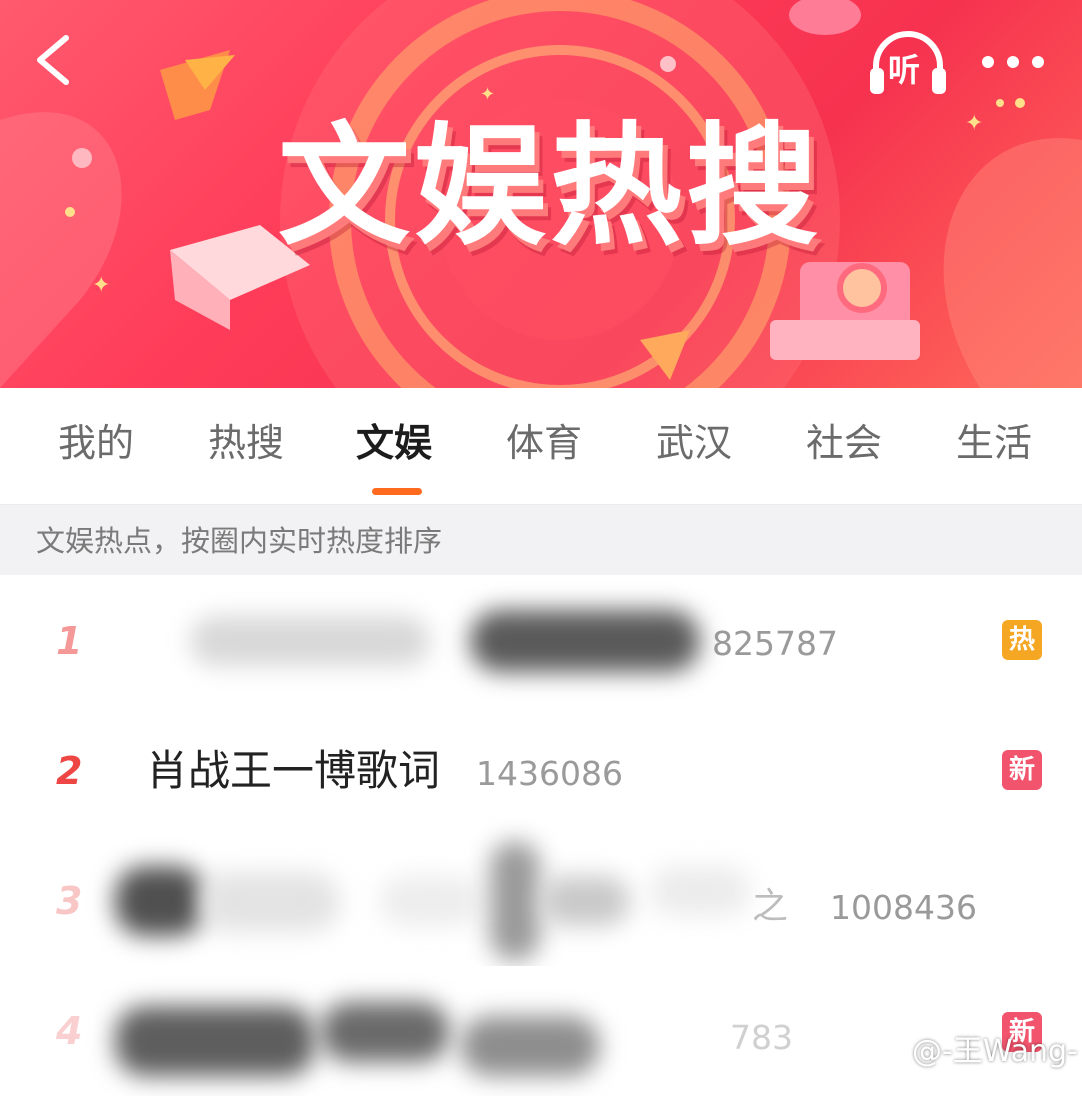 The image size is (1082, 1096). What do you see at coordinates (995, 1051) in the screenshot?
I see `watermark-text: @-王Wang-` at bounding box center [995, 1051].